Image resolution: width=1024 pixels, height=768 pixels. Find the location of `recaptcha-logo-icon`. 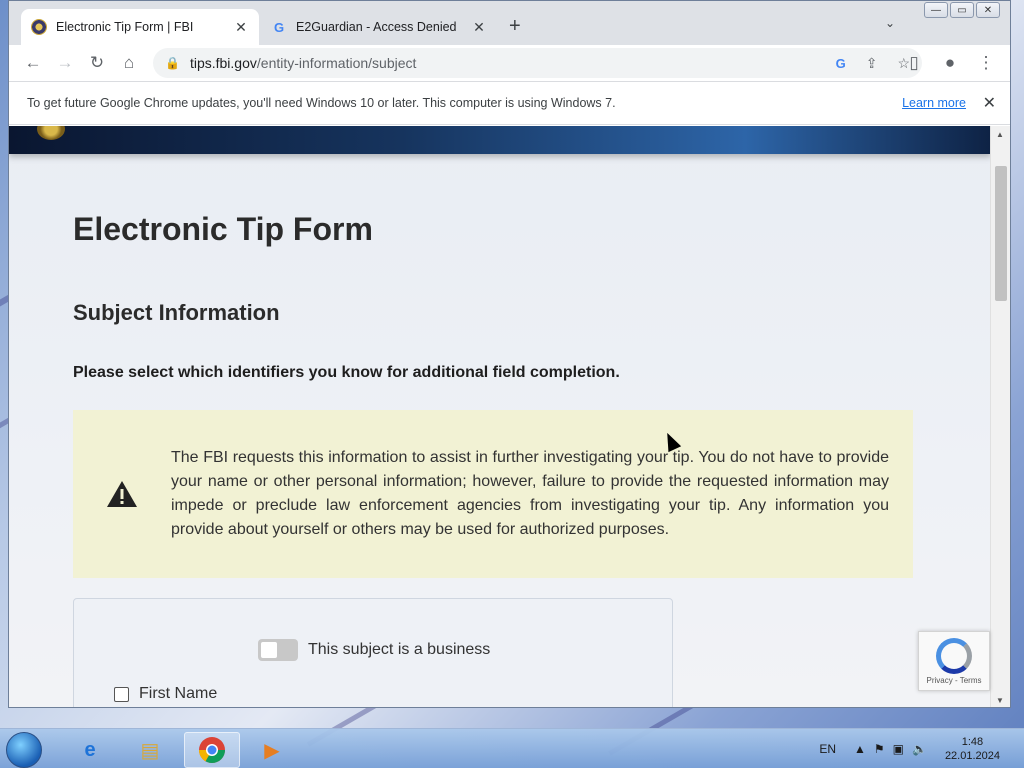

recaptcha-logo-icon is located at coordinates (954, 656).